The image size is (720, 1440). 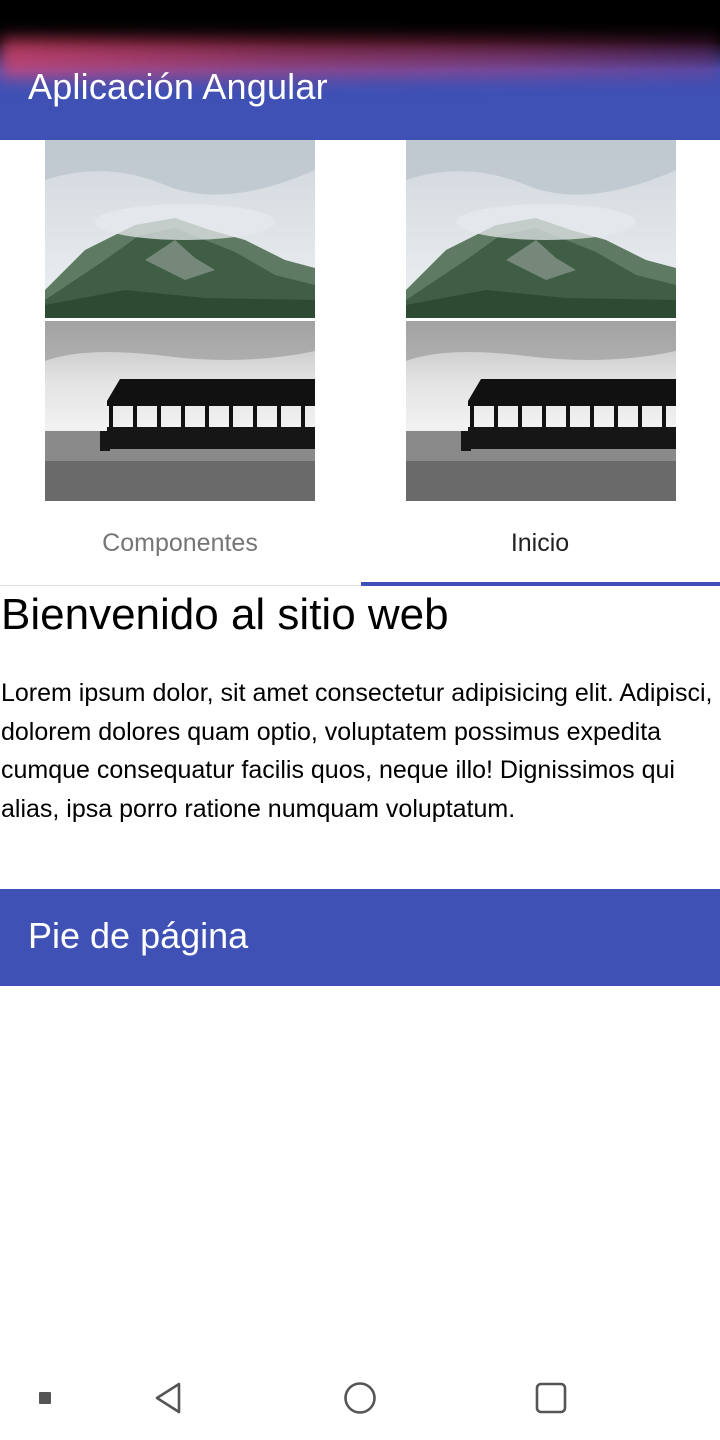 I want to click on tab-bar: Componentes Inicio, so click(x=360, y=544).